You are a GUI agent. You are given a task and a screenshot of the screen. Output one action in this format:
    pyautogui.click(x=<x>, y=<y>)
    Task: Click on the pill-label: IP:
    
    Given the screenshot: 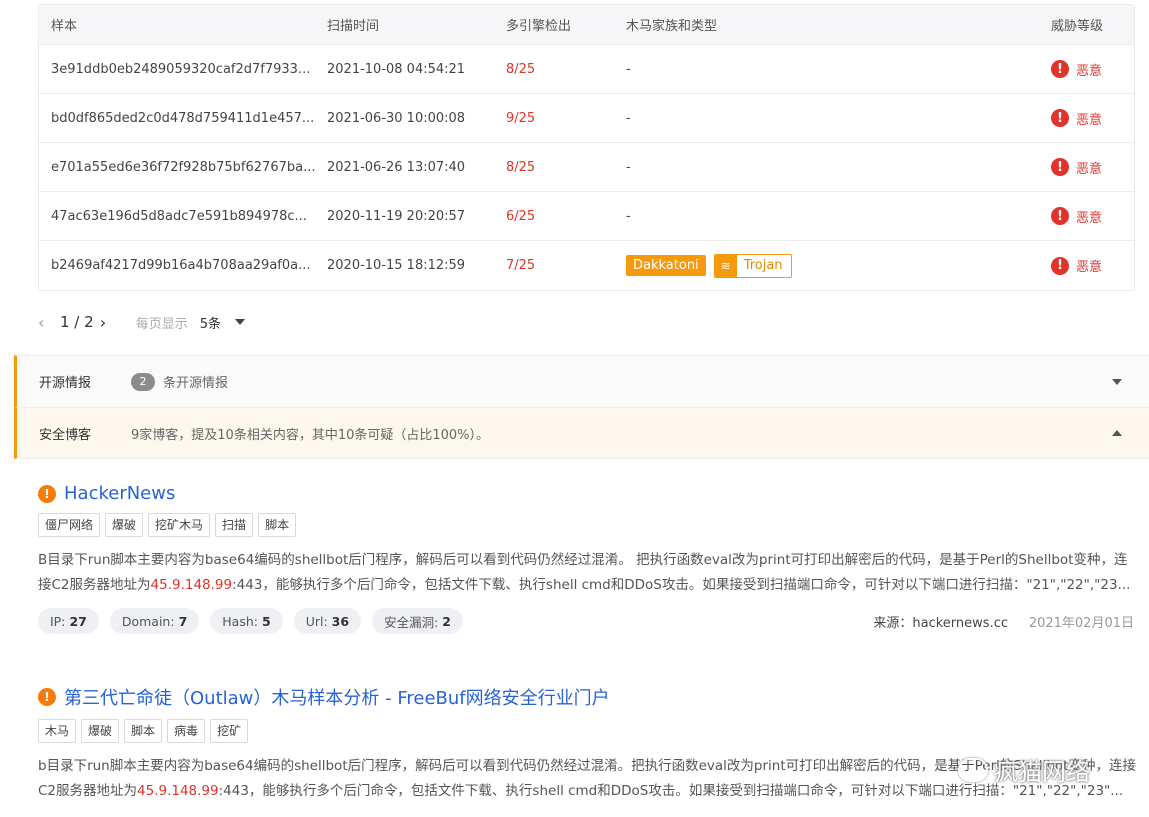 What is the action you would take?
    pyautogui.click(x=58, y=621)
    